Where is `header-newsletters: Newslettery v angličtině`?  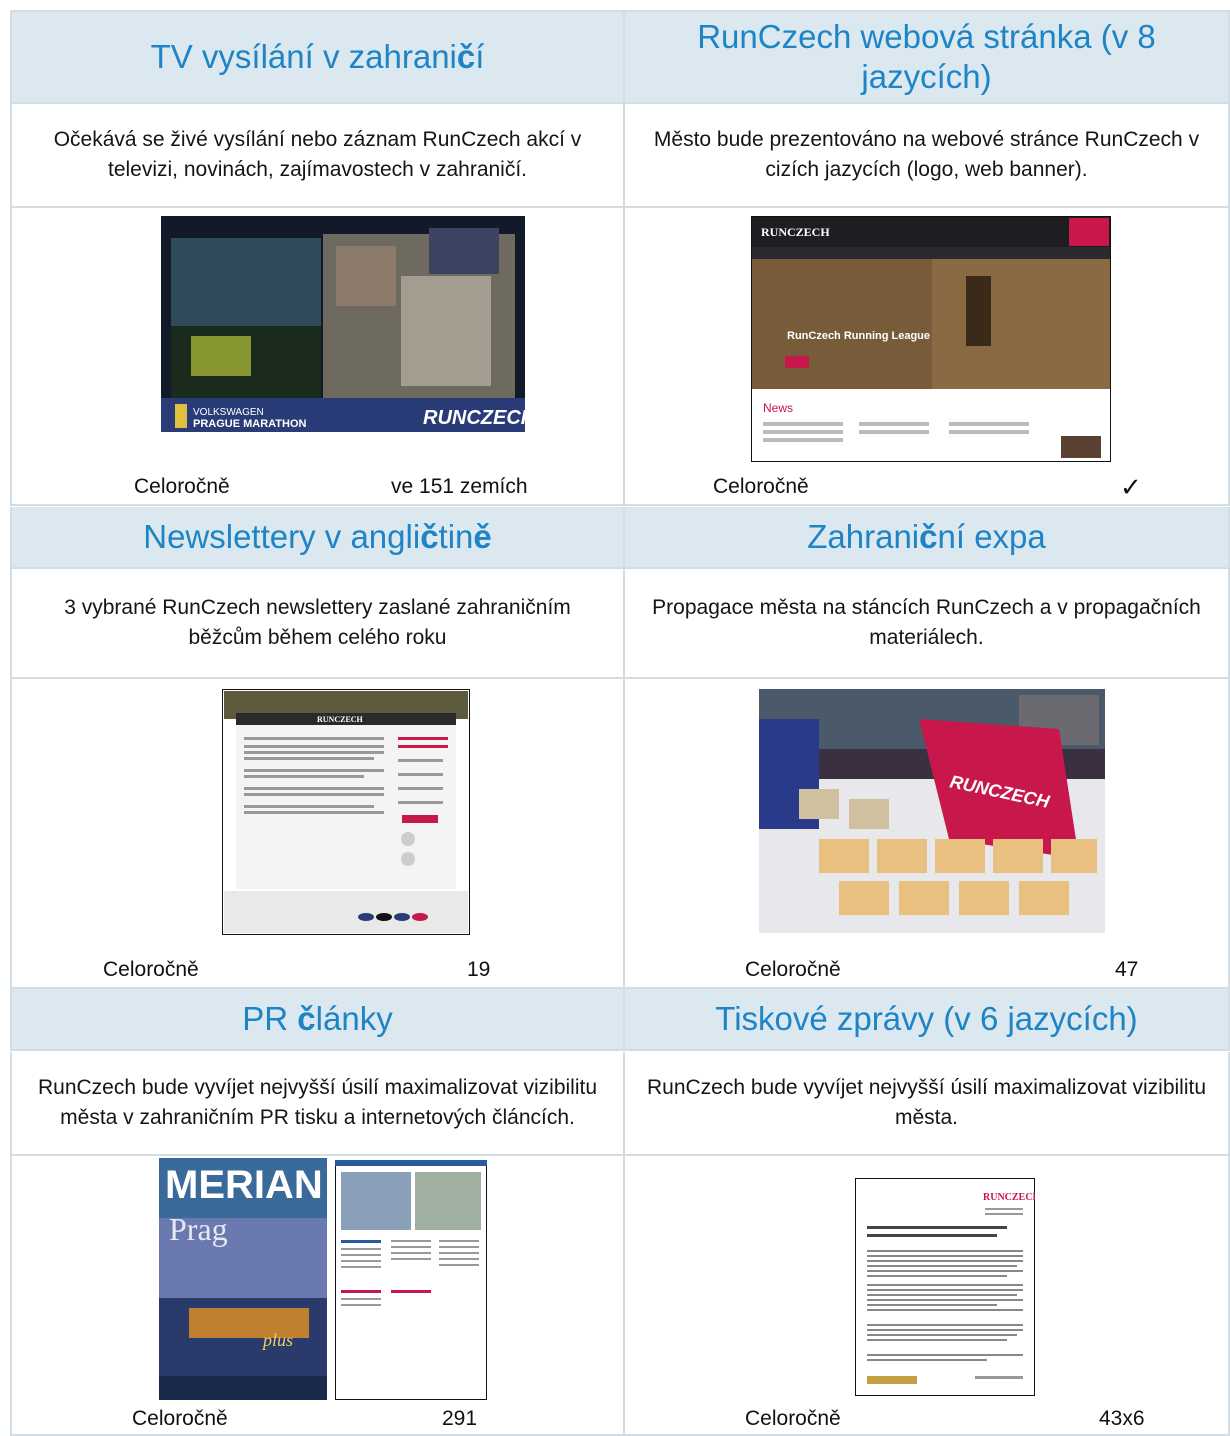 header-newsletters: Newslettery v angličtině is located at coordinates (317, 537).